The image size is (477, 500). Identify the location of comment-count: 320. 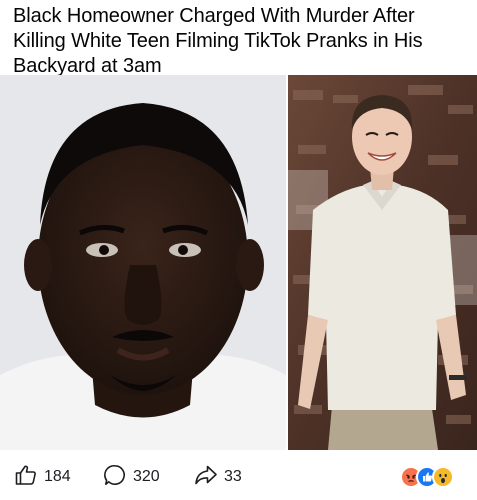
(146, 476).